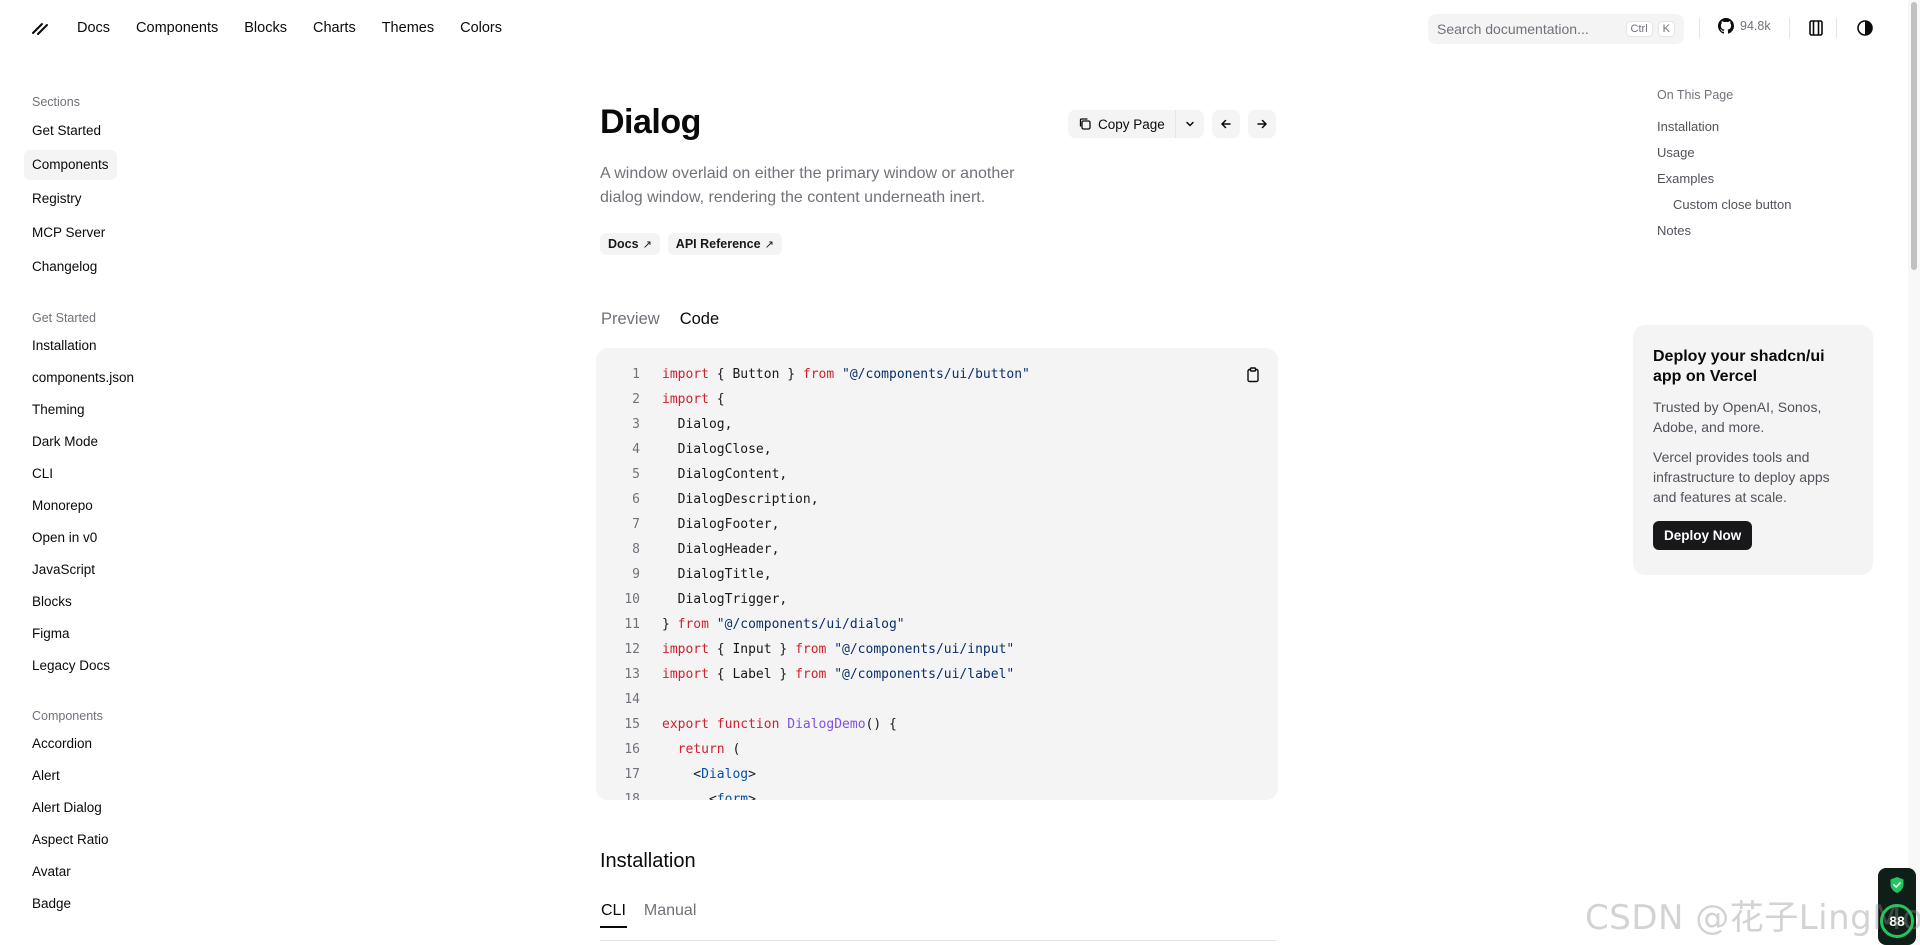 Image resolution: width=1920 pixels, height=945 pixels. Describe the element at coordinates (721, 549) in the screenshot. I see `code-text: DialogHeader,` at that location.